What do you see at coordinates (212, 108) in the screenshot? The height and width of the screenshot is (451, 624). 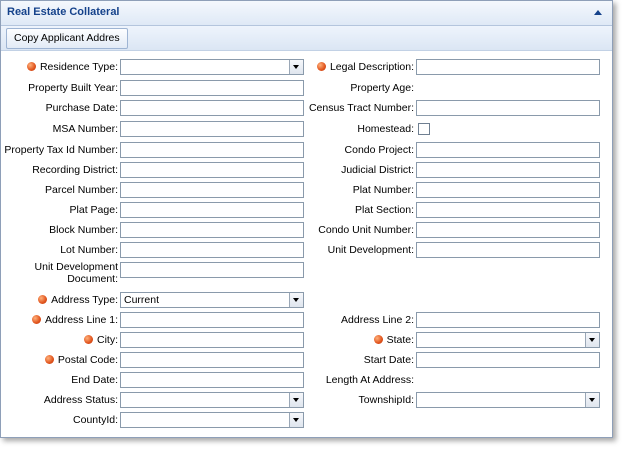 I see `purchase-date-input` at bounding box center [212, 108].